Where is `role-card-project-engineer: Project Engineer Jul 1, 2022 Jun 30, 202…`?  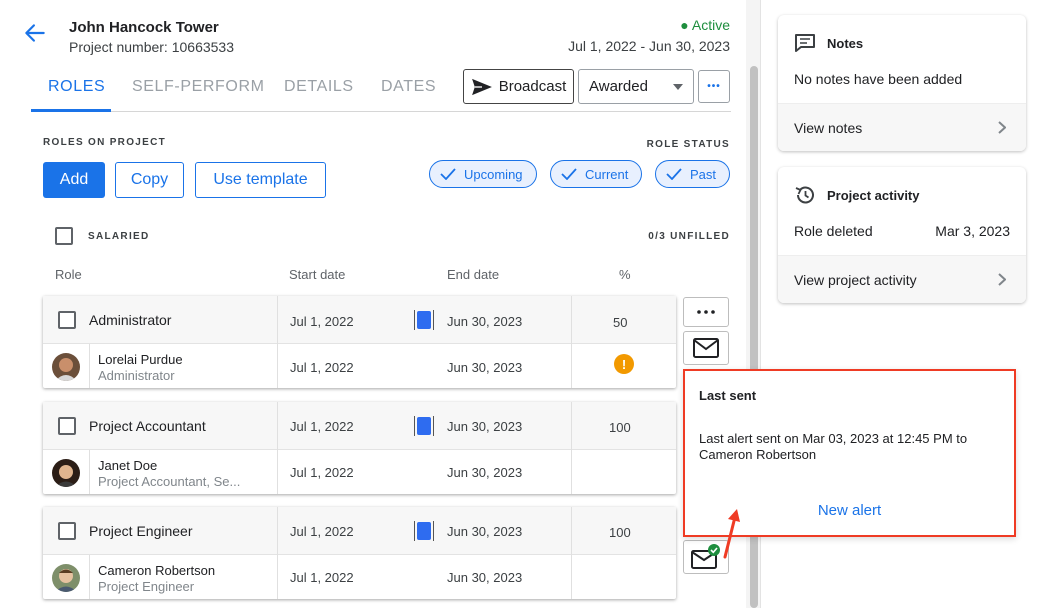 role-card-project-engineer: Project Engineer Jul 1, 2022 Jun 30, 202… is located at coordinates (359, 553).